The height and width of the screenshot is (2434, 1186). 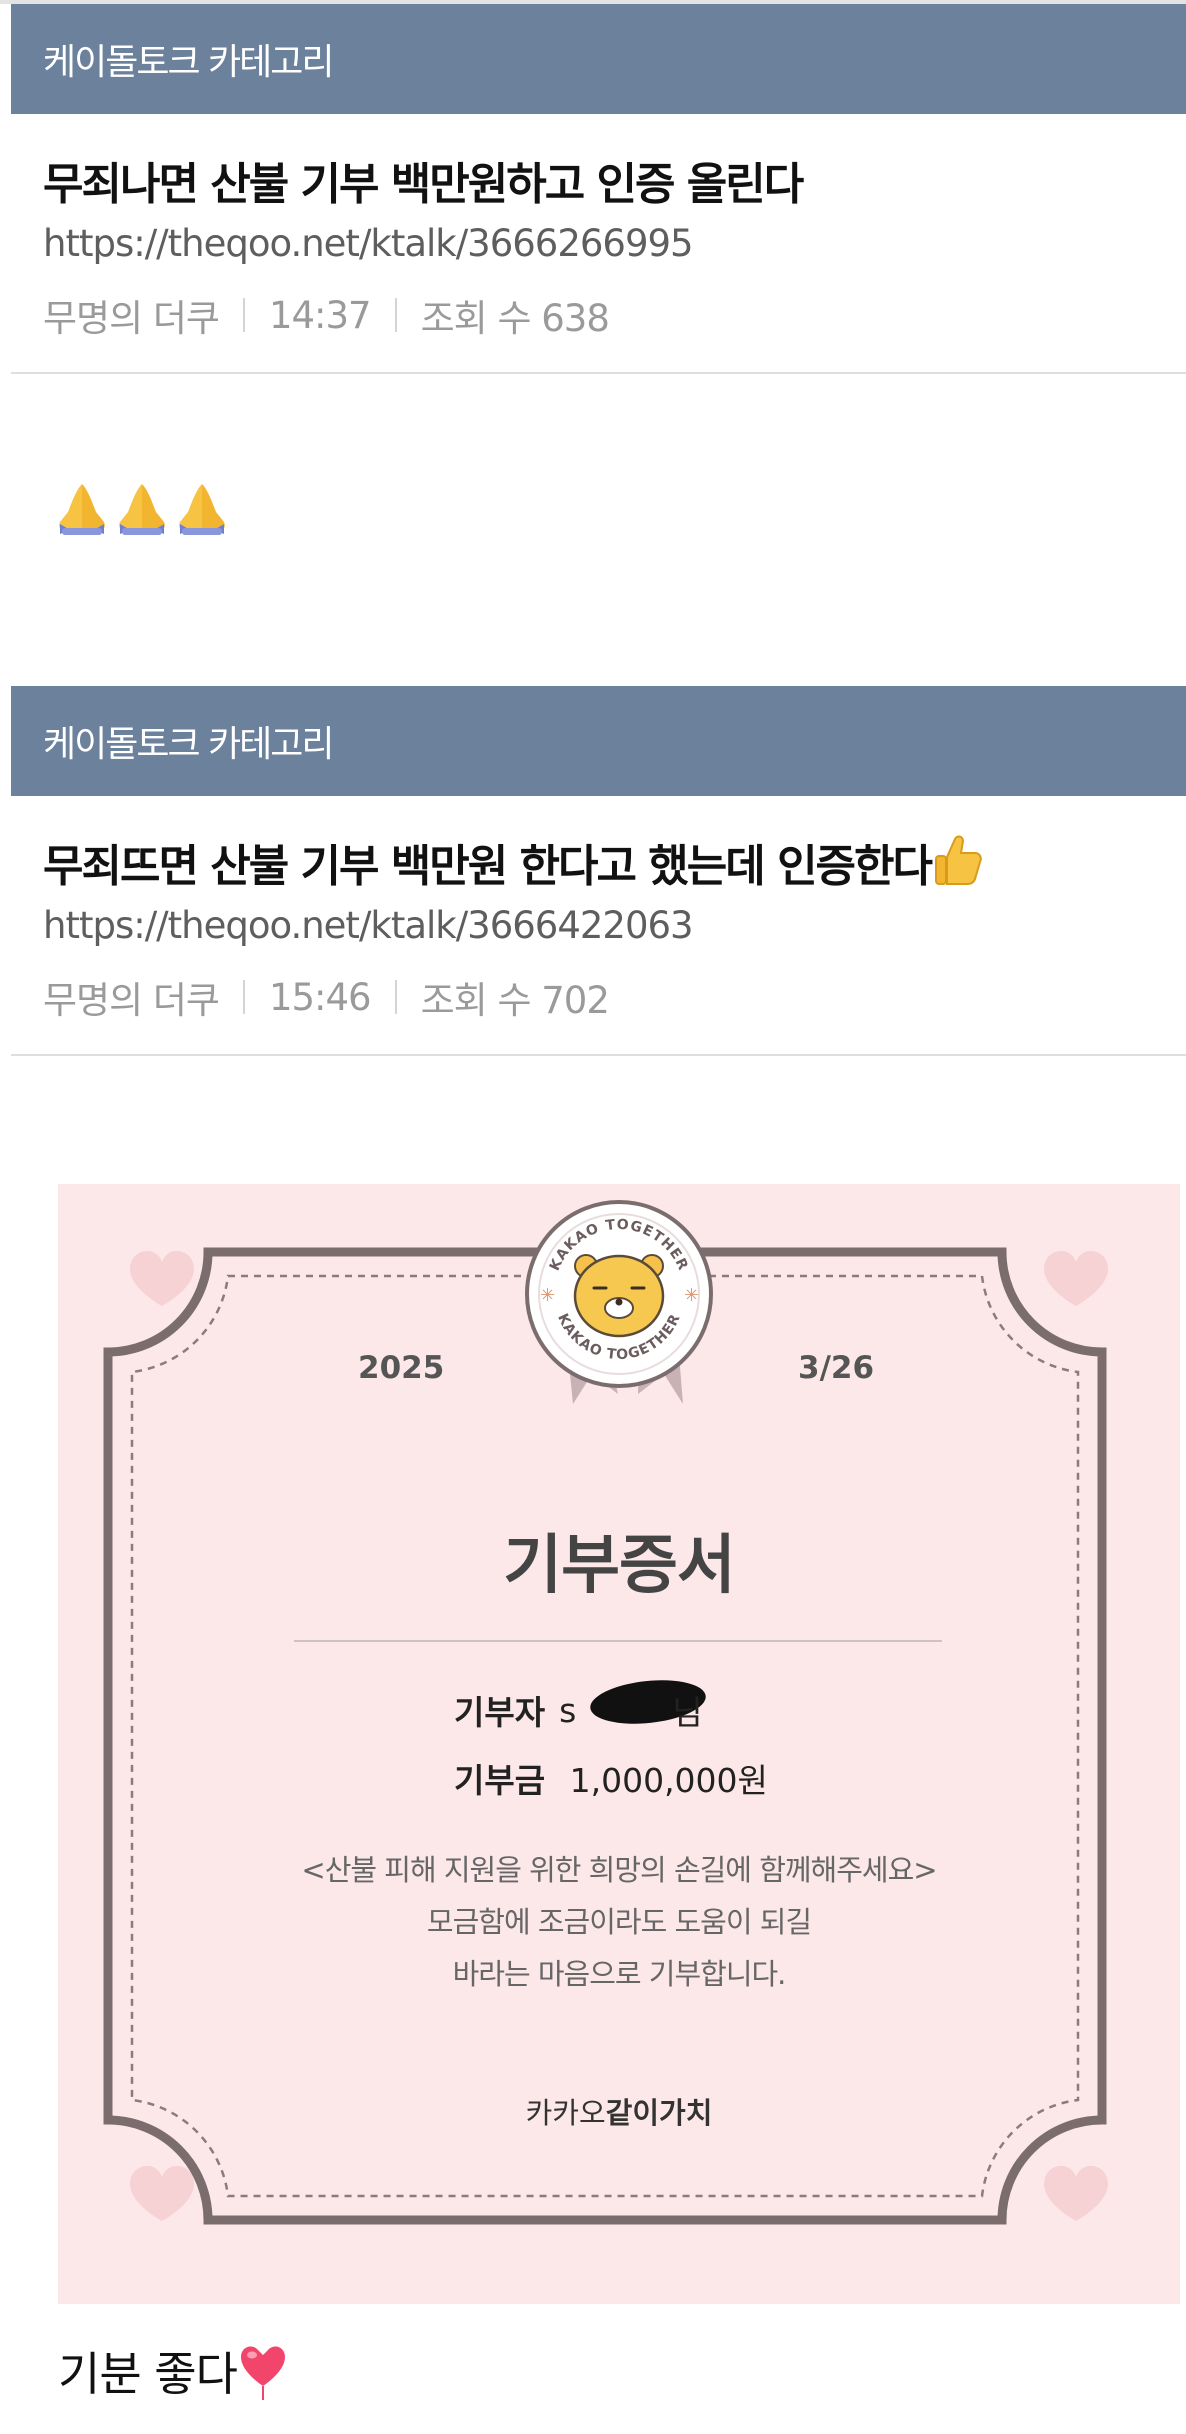 I want to click on heart-icon, so click(x=262, y=2373).